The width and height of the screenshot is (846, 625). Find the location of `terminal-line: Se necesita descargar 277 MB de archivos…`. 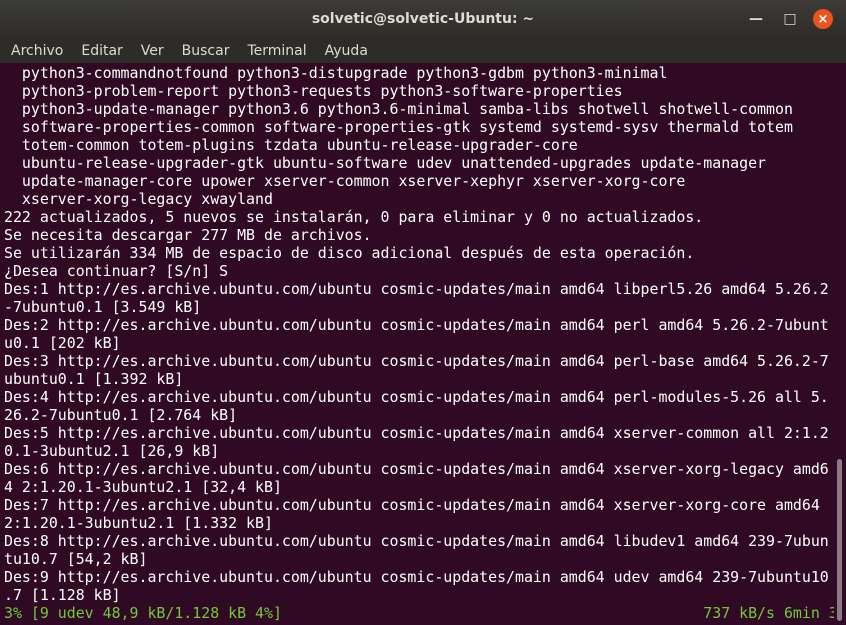

terminal-line: Se necesita descargar 277 MB de archivos… is located at coordinates (188, 235).